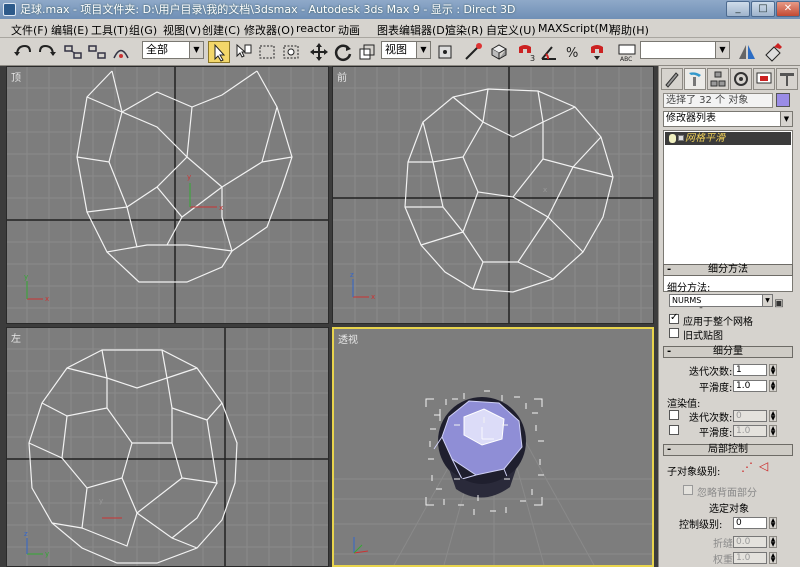 Image resolution: width=800 pixels, height=567 pixels. I want to click on menu-modifiers: 修改器(O), so click(269, 30).